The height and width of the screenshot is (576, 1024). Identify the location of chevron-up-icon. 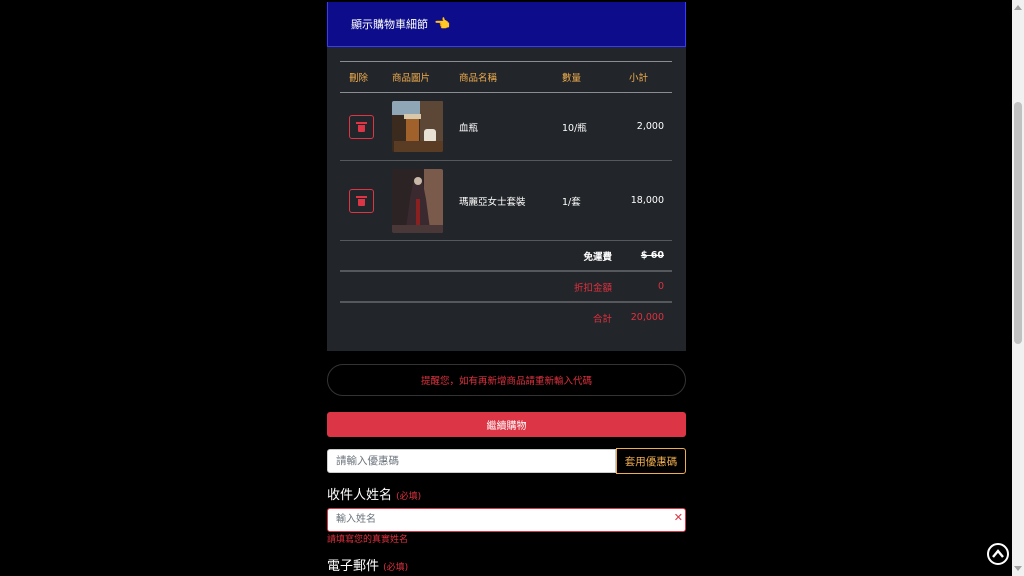
(998, 553).